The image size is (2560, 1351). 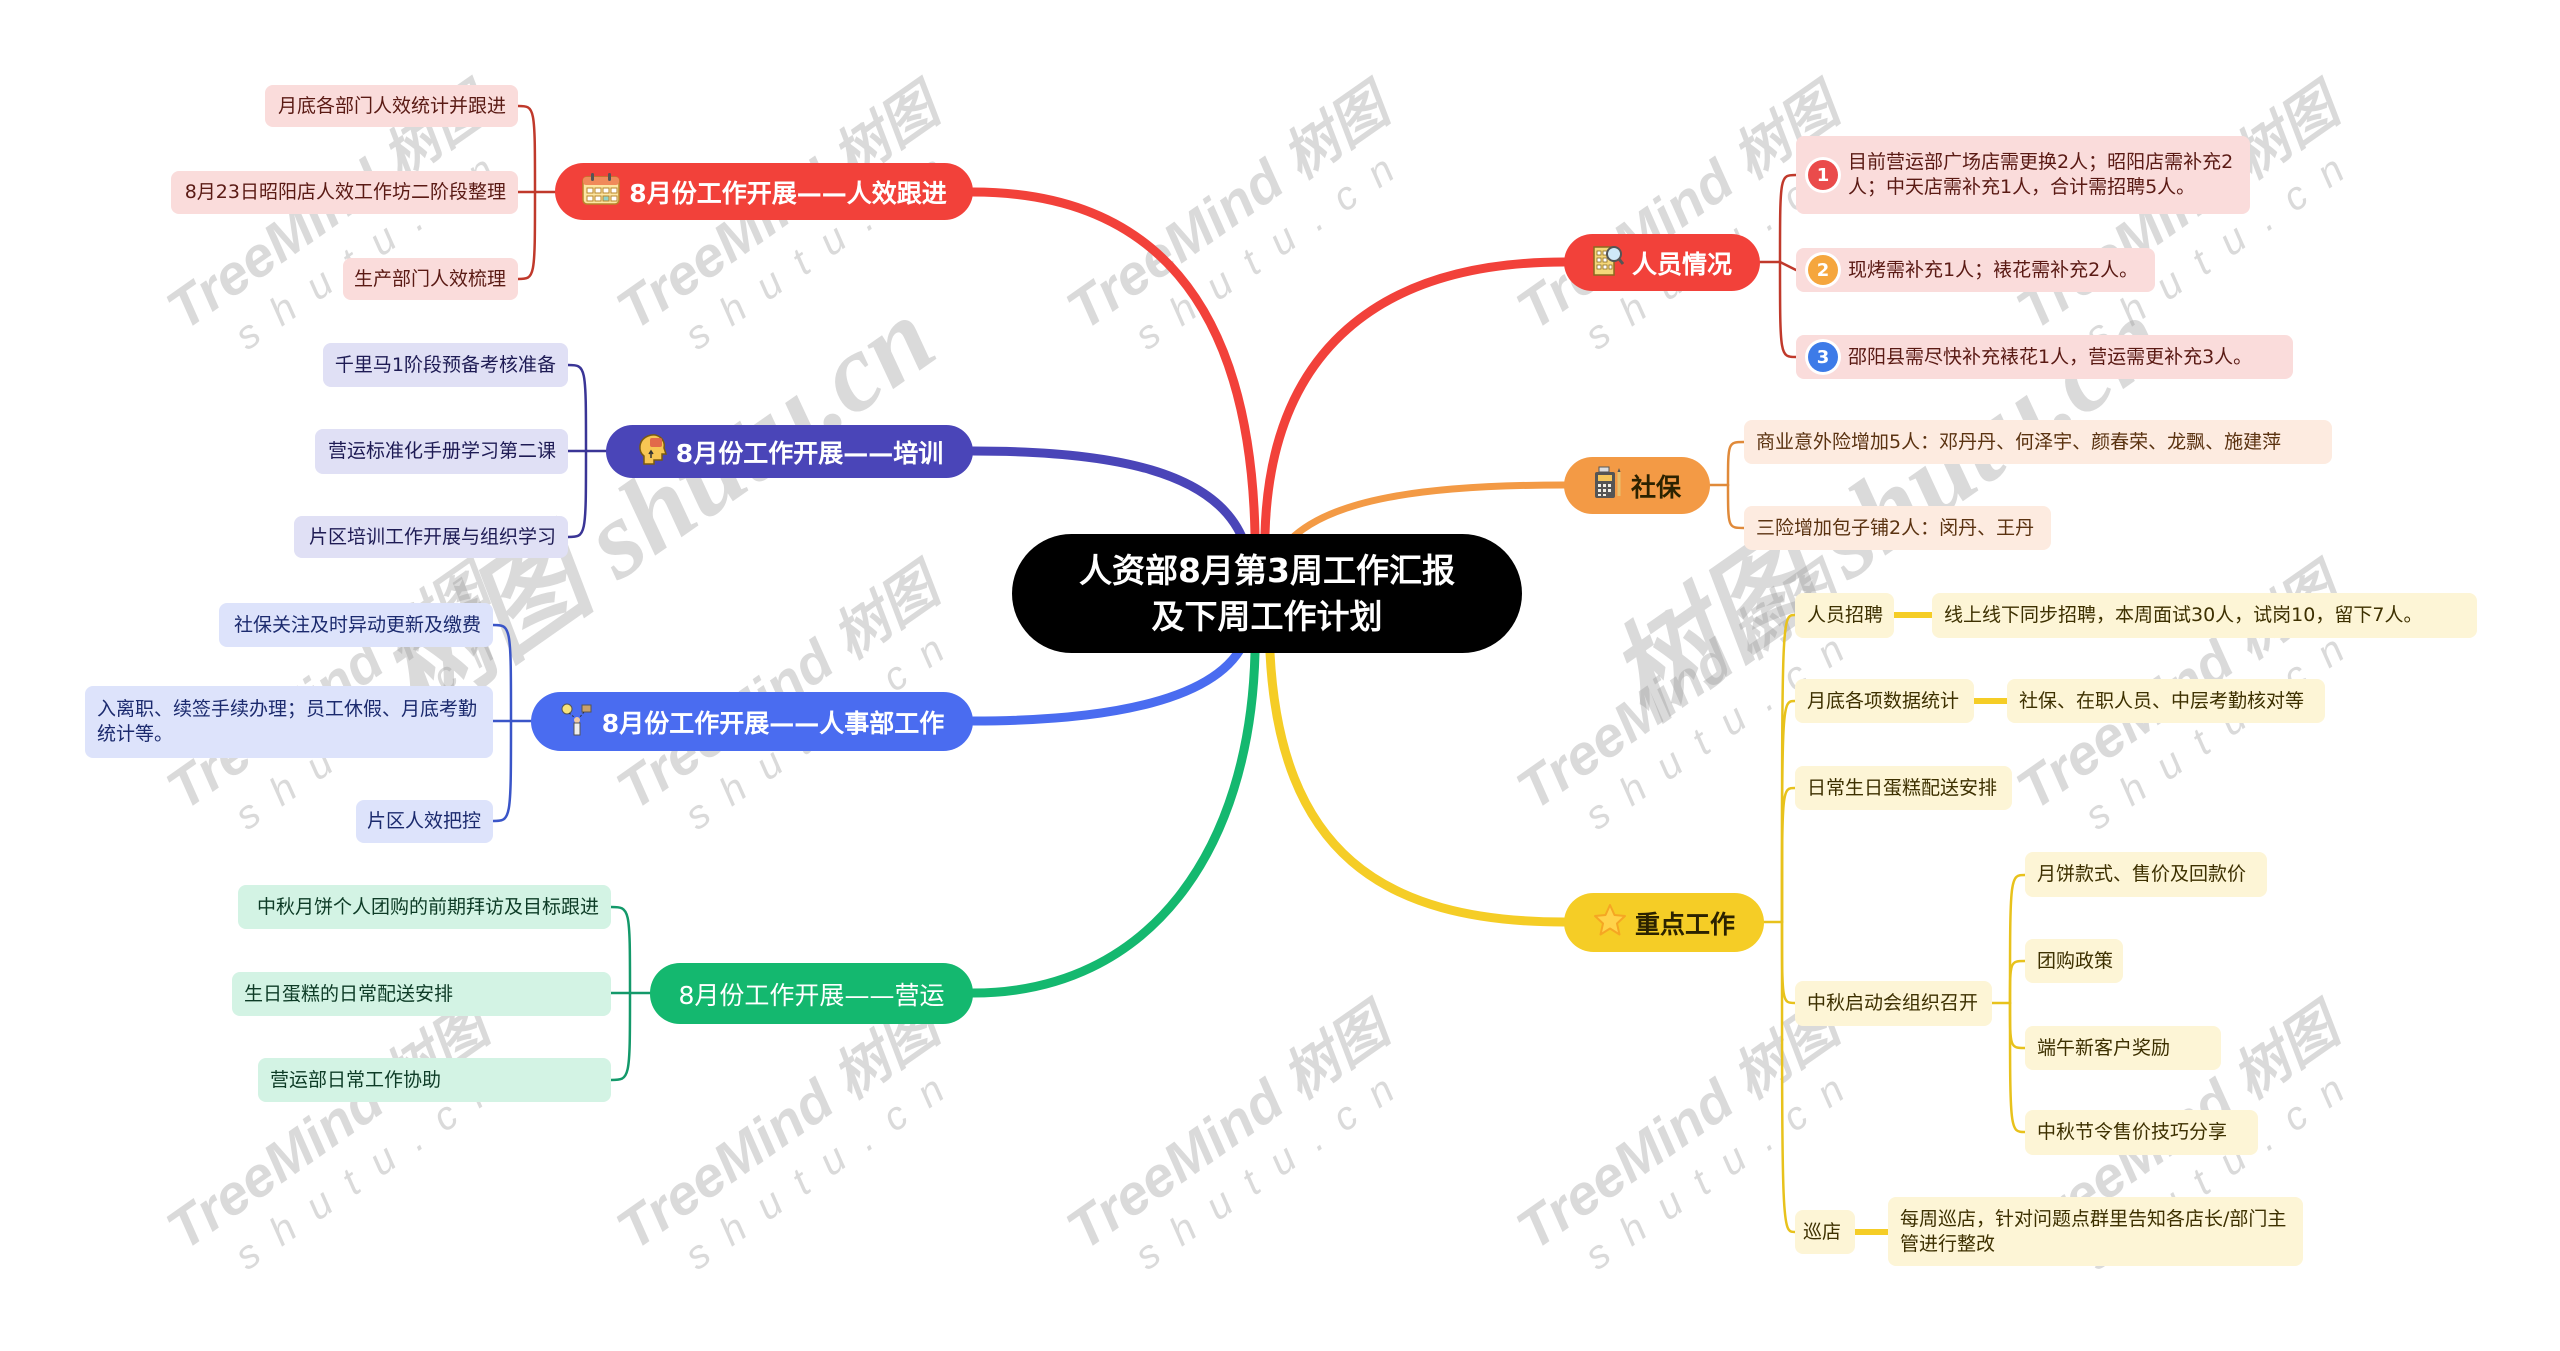 I want to click on calendar-icon, so click(x=601, y=192).